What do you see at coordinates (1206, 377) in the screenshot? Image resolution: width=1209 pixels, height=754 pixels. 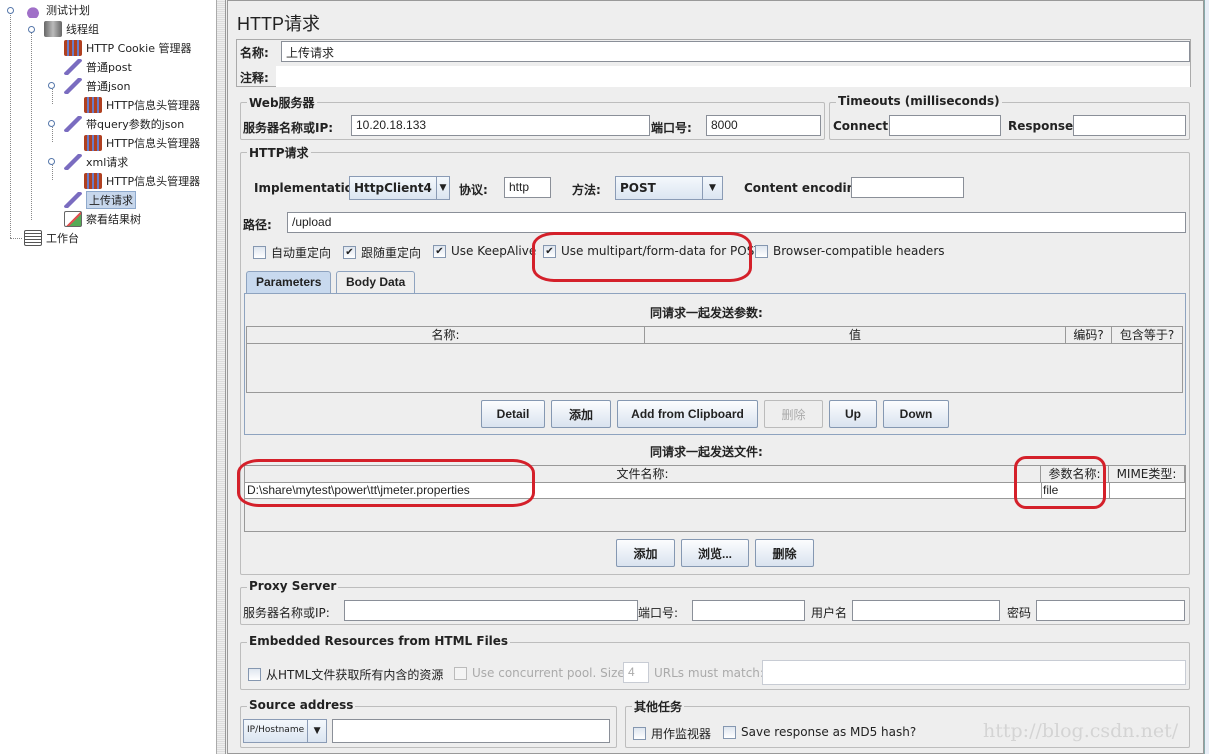 I see `vertical-scrollbar` at bounding box center [1206, 377].